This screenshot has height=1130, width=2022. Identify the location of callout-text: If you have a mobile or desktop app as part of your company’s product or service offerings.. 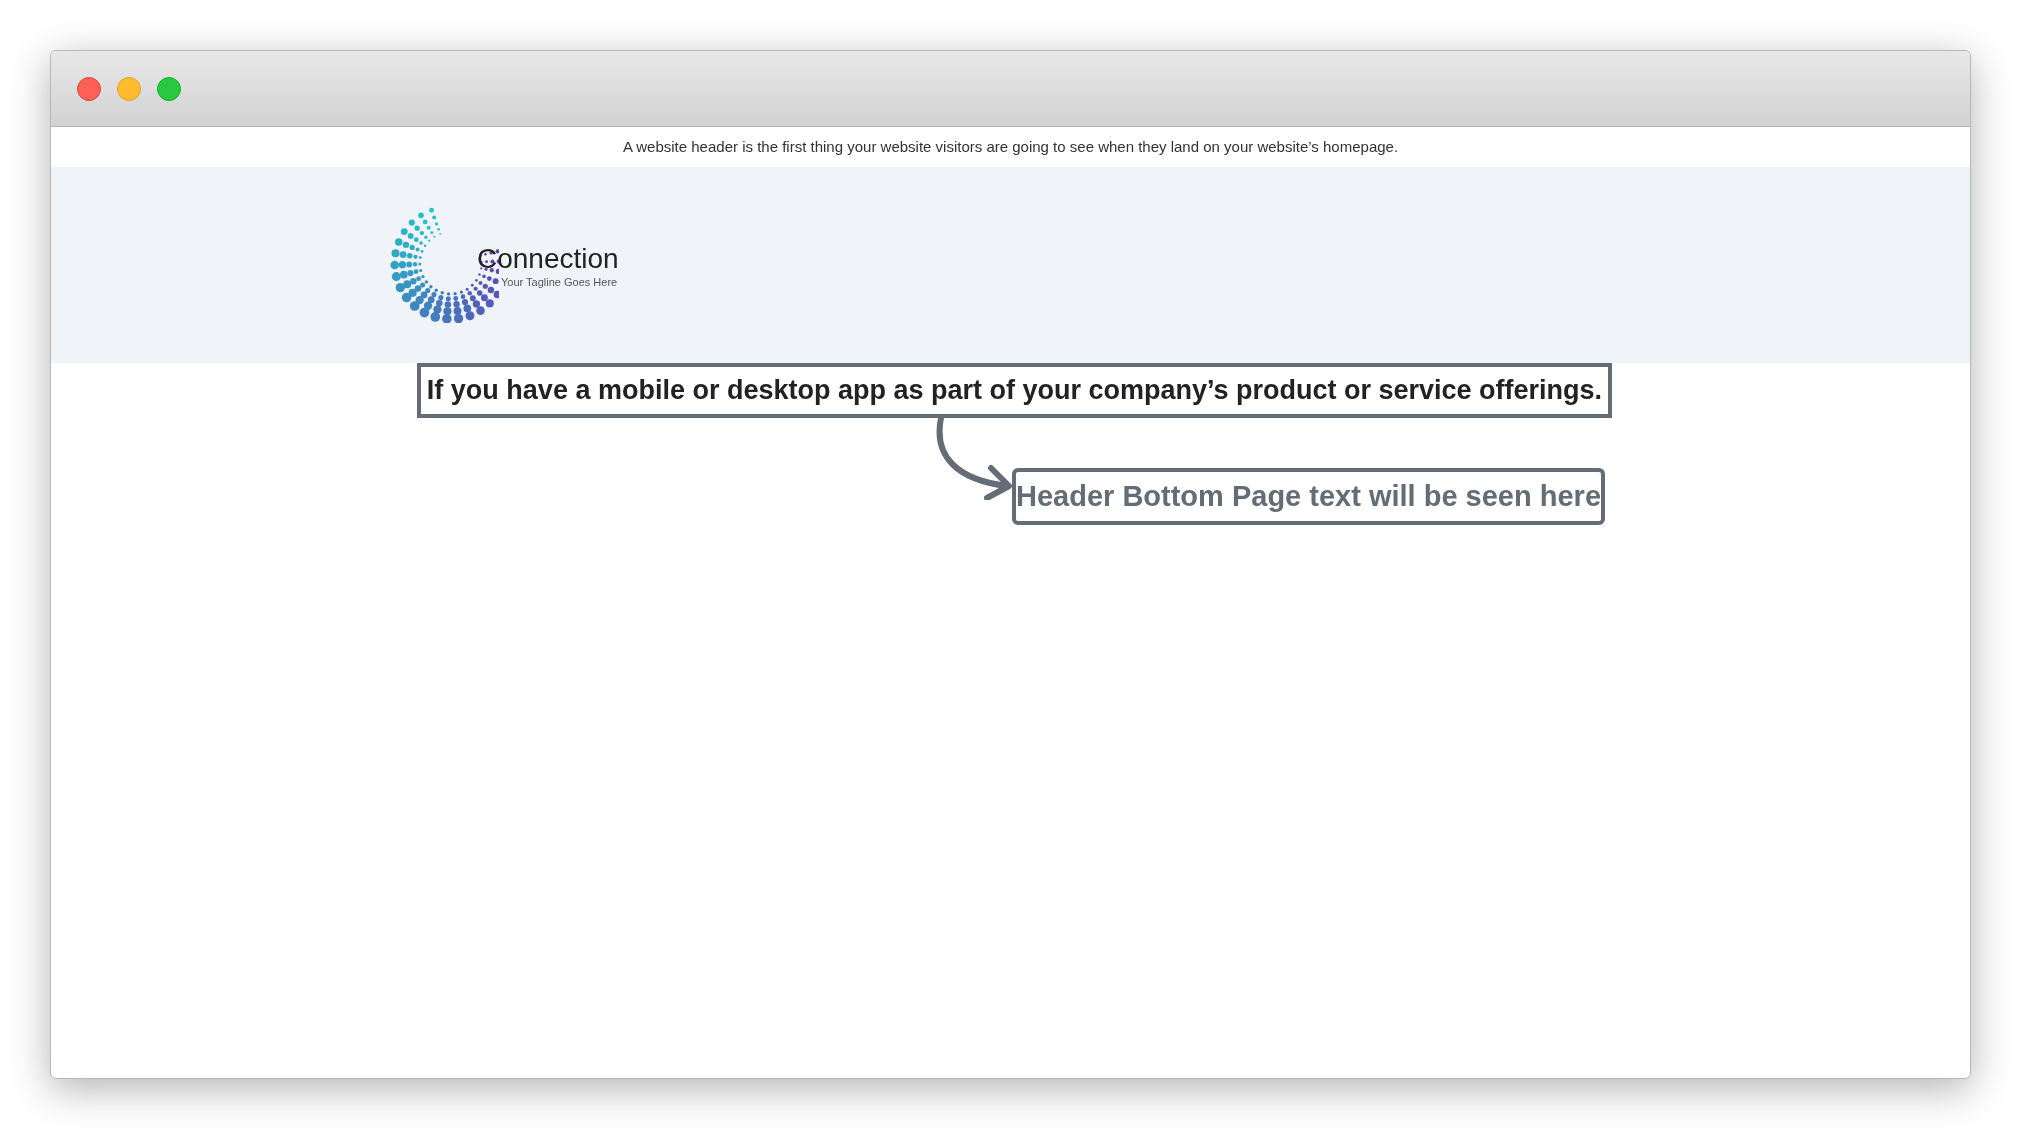
(1014, 391).